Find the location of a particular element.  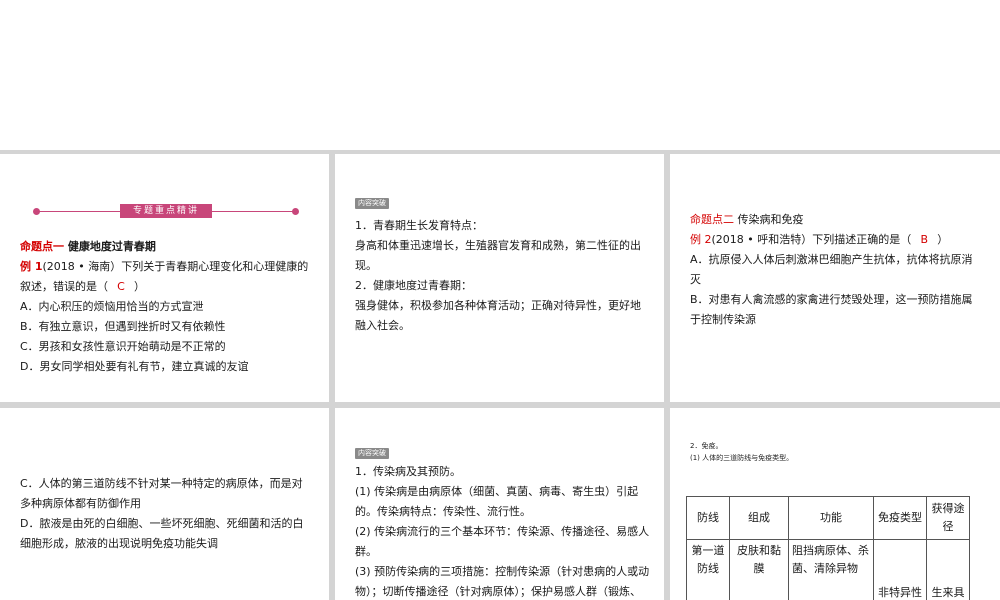

text-line: (2) 传染病流行的三个基本环节：传染源、传播途径、易感人群。 is located at coordinates (502, 541).